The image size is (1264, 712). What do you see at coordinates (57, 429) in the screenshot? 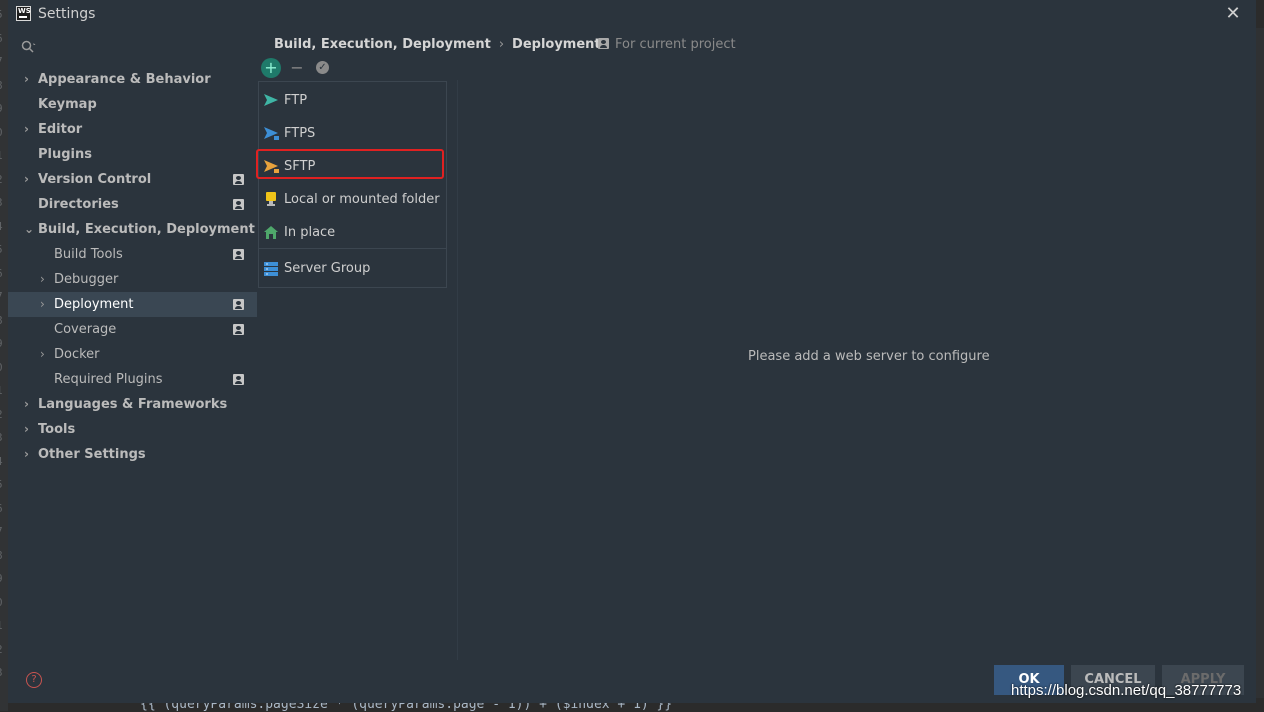
I see `tree-item-label: Tools` at bounding box center [57, 429].